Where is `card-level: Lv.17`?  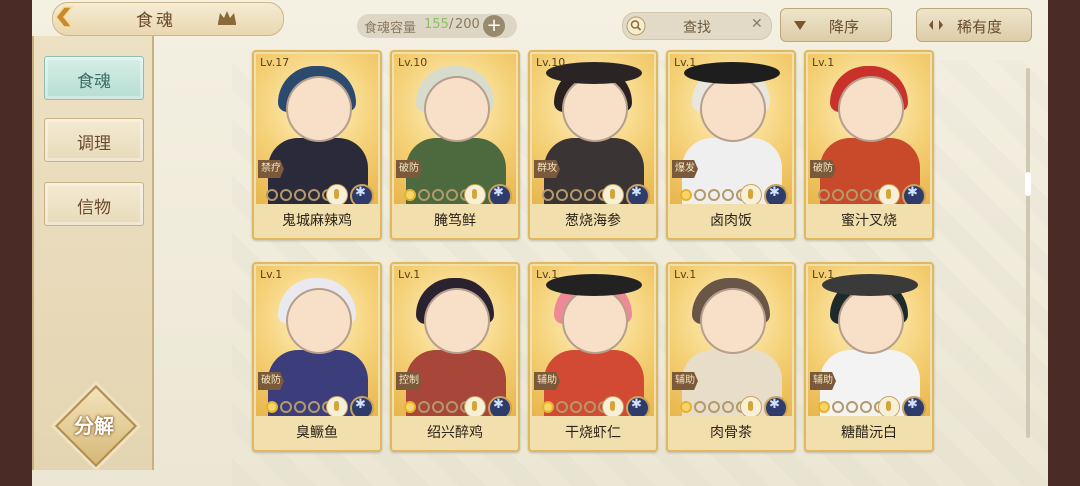
card-level: Lv.17 is located at coordinates (275, 62).